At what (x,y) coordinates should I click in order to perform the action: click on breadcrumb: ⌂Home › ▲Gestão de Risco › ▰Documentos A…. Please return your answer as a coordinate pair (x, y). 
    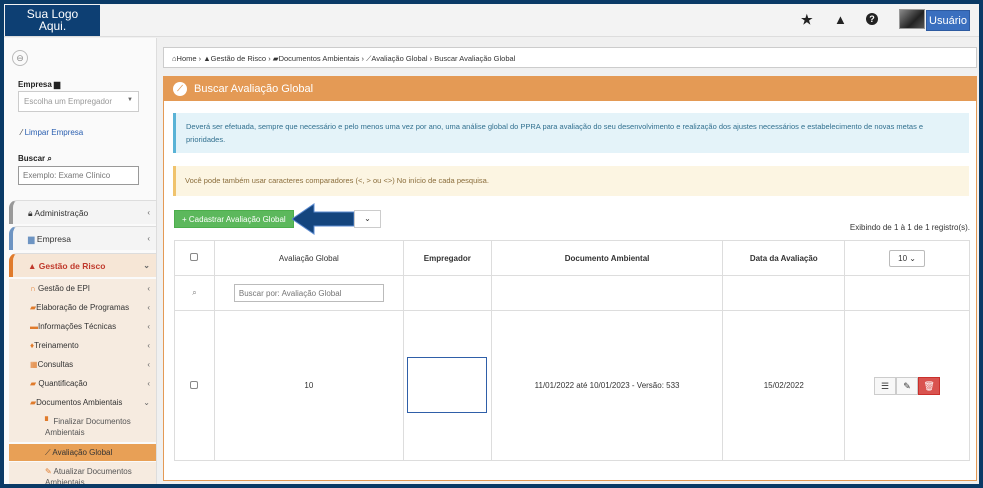
    Looking at the image, I should click on (570, 57).